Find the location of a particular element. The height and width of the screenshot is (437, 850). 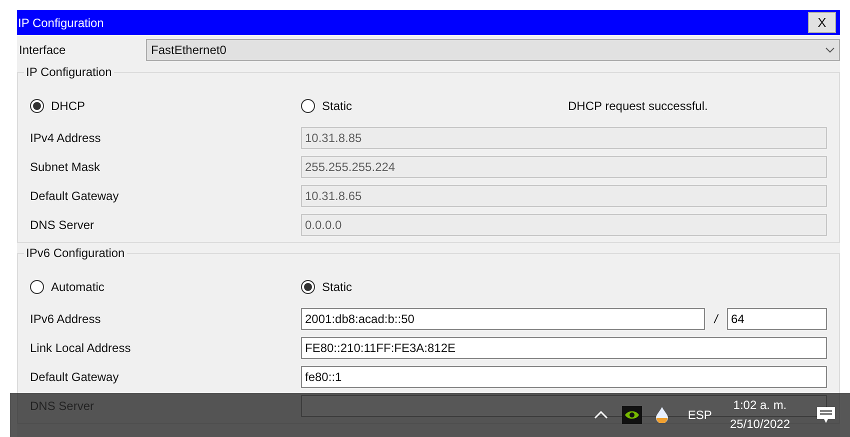

close-button: X is located at coordinates (822, 22).